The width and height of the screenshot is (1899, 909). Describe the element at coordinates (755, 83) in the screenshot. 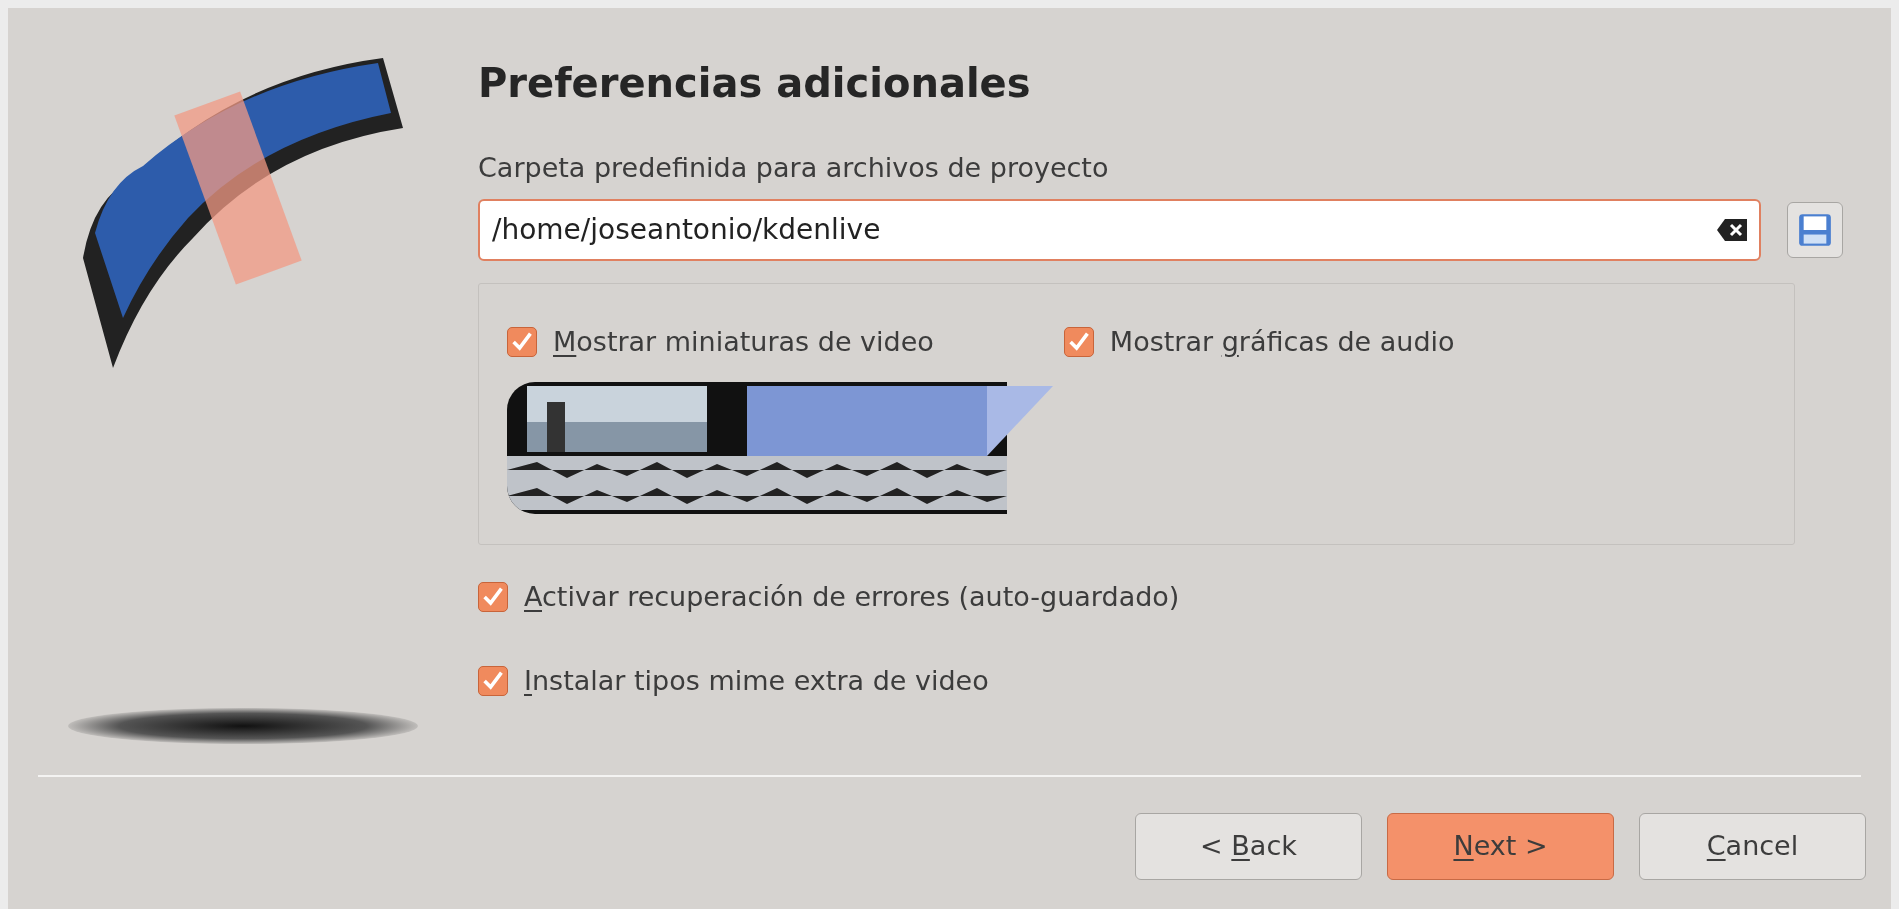

I see `page-title: Preferencias adicionales` at that location.